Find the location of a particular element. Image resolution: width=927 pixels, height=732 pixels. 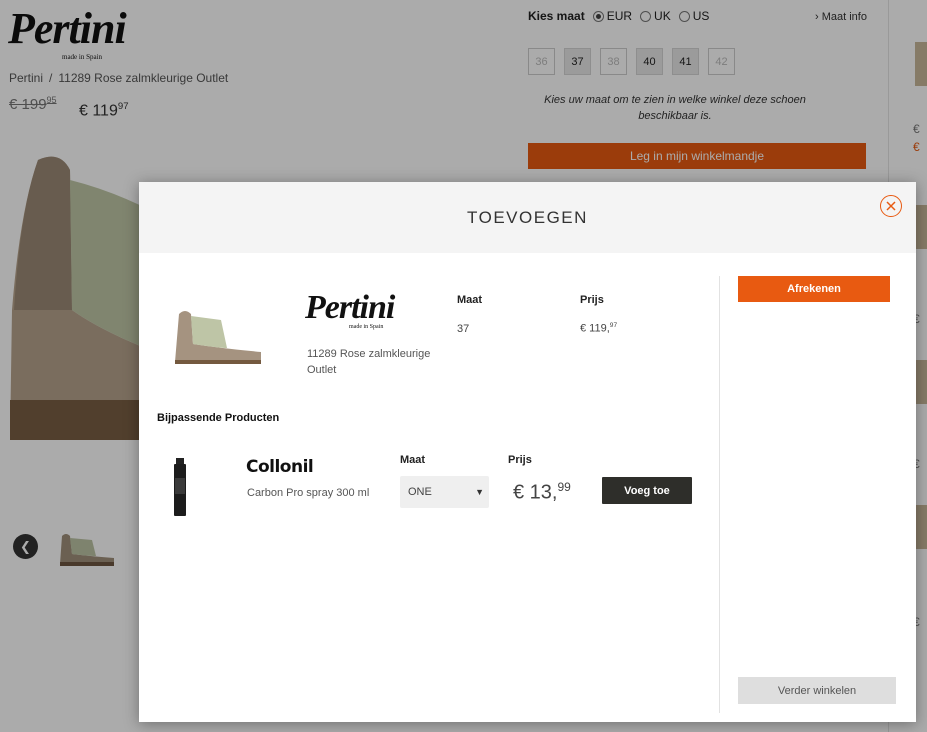

related-product-brand-logo: Collonil is located at coordinates (280, 467).